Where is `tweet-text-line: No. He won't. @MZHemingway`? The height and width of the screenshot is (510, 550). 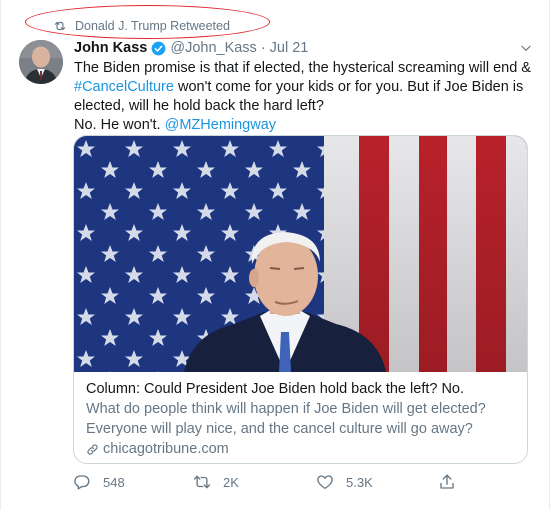
tweet-text-line: No. He won't. @MZHemingway is located at coordinates (309, 125).